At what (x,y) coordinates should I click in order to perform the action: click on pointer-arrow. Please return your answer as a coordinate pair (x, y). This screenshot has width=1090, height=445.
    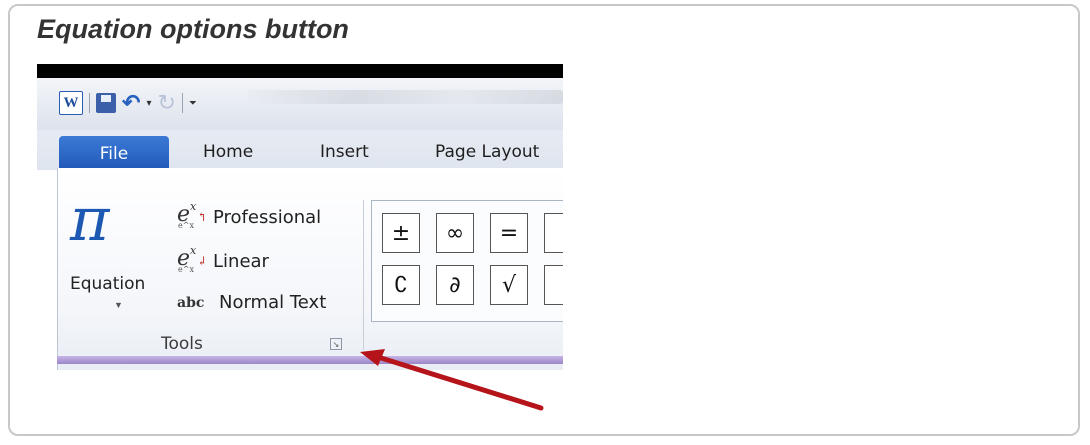
    Looking at the image, I should click on (452, 380).